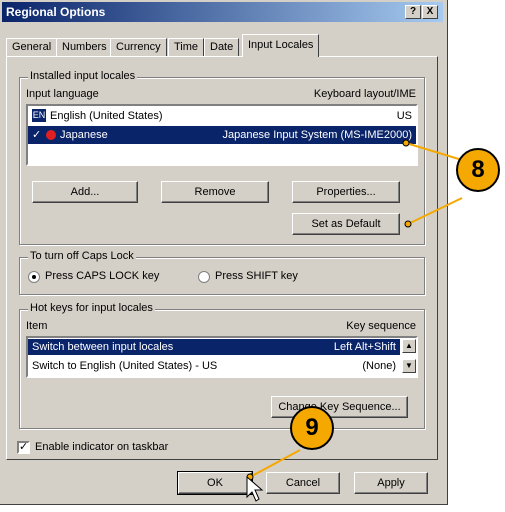 The height and width of the screenshot is (512, 505). I want to click on hotkey-item: Switch between input locales, so click(103, 347).